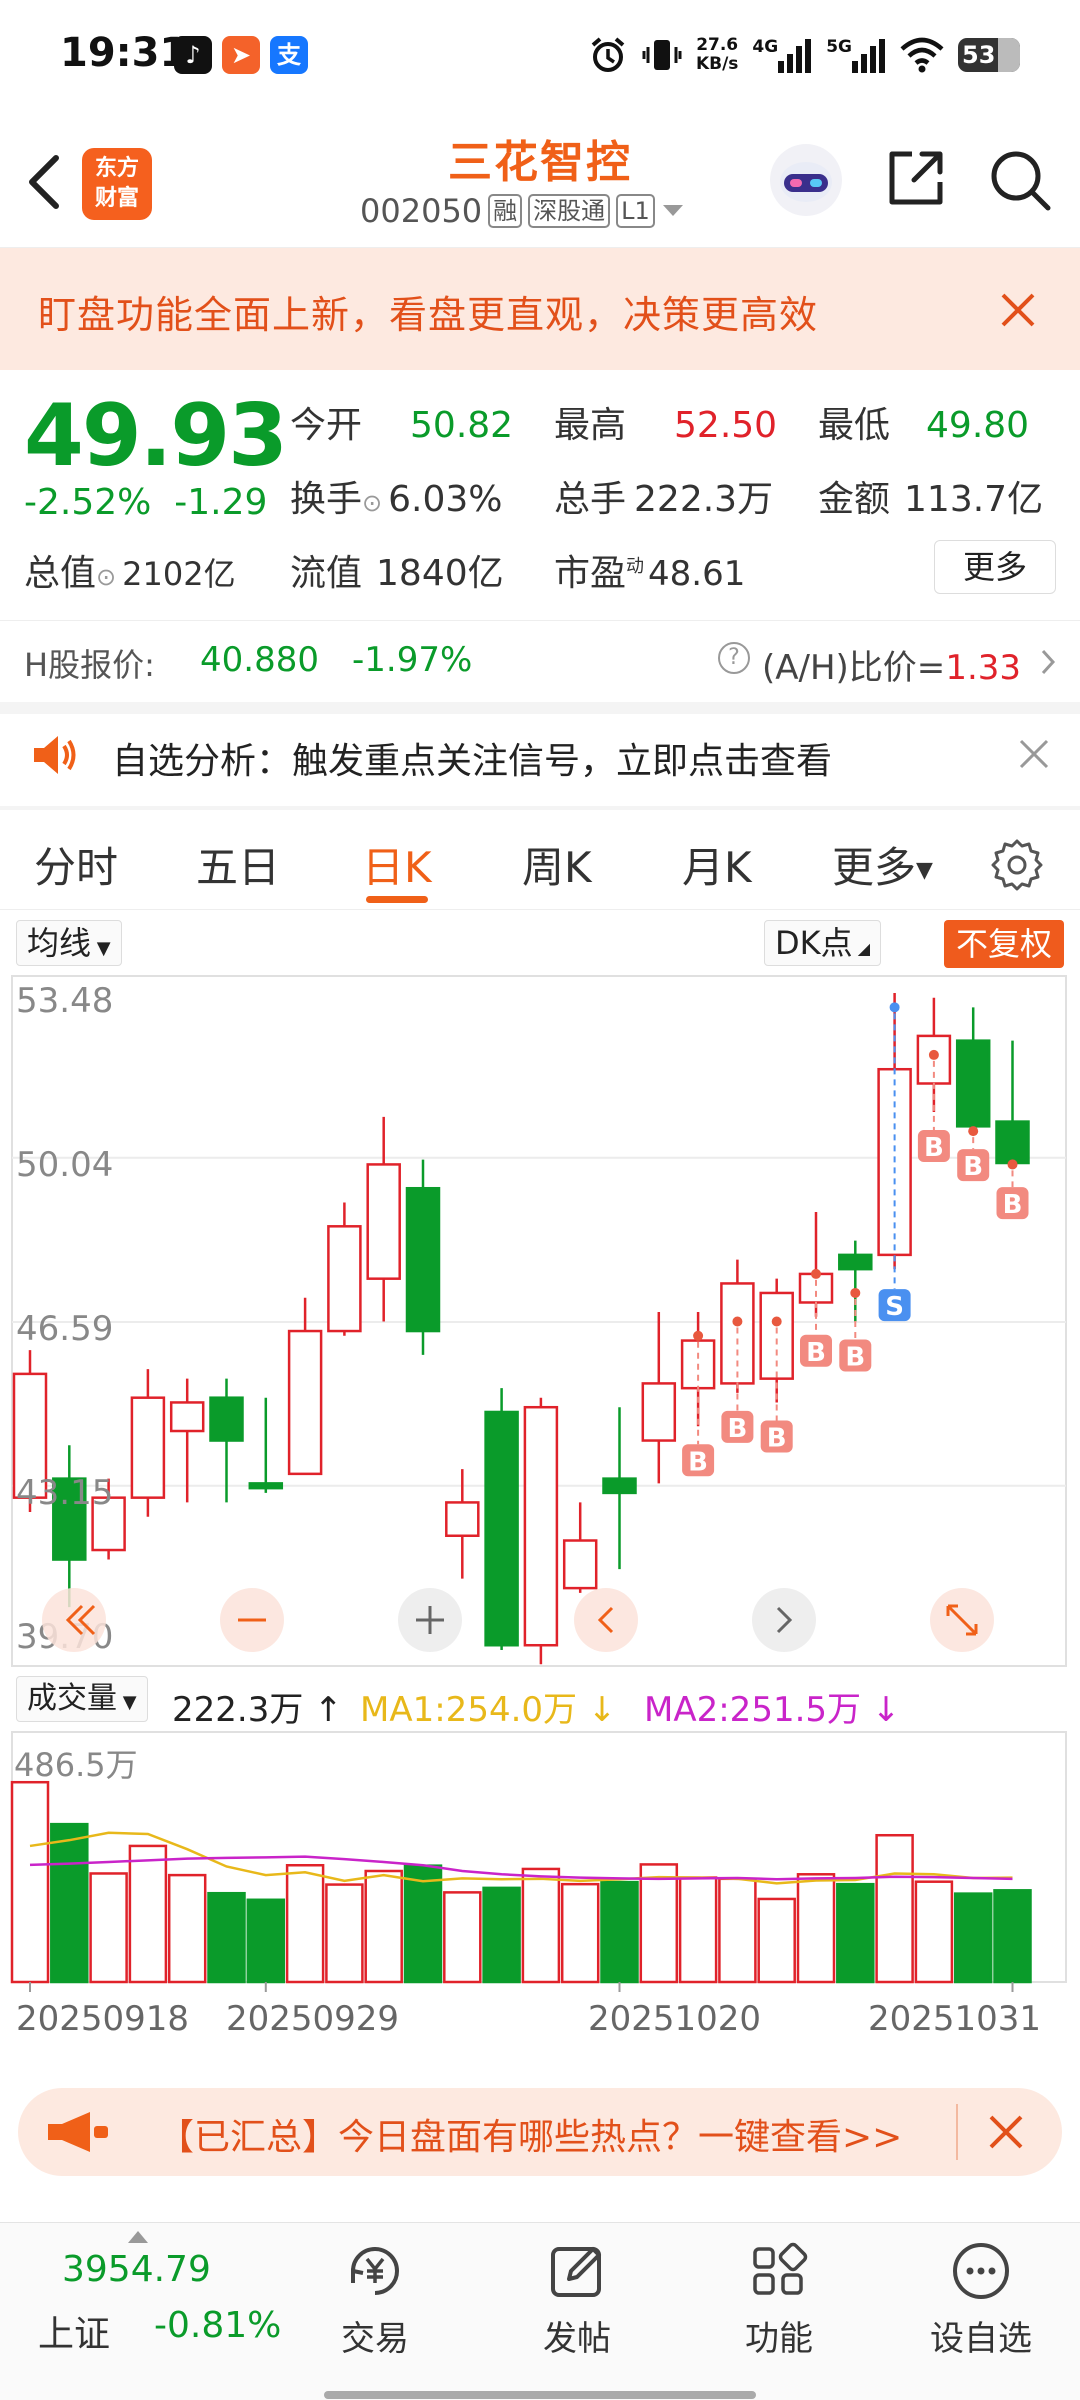 The image size is (1080, 2400). What do you see at coordinates (780, 2268) in the screenshot?
I see `apps-grid-icon` at bounding box center [780, 2268].